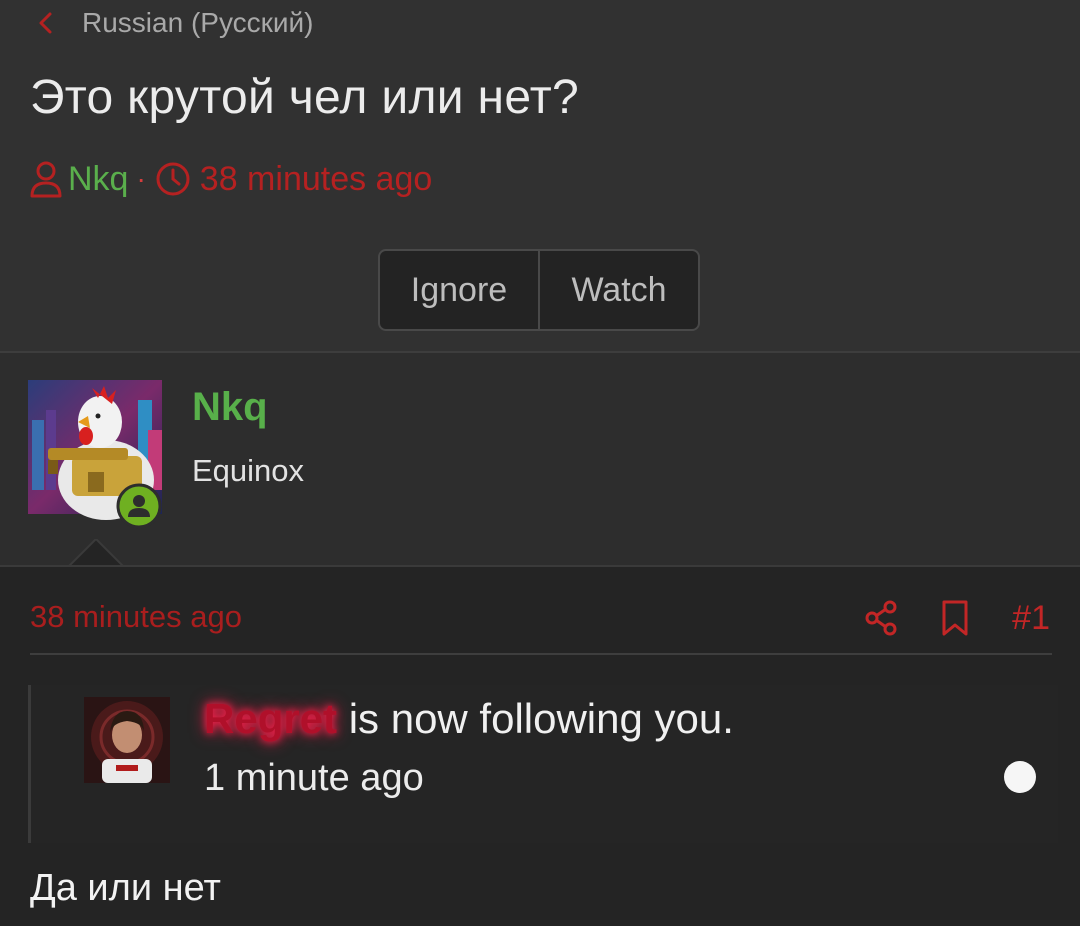 This screenshot has width=1080, height=926. Describe the element at coordinates (316, 179) in the screenshot. I see `thread-posted-time: 38 minutes ago` at that location.